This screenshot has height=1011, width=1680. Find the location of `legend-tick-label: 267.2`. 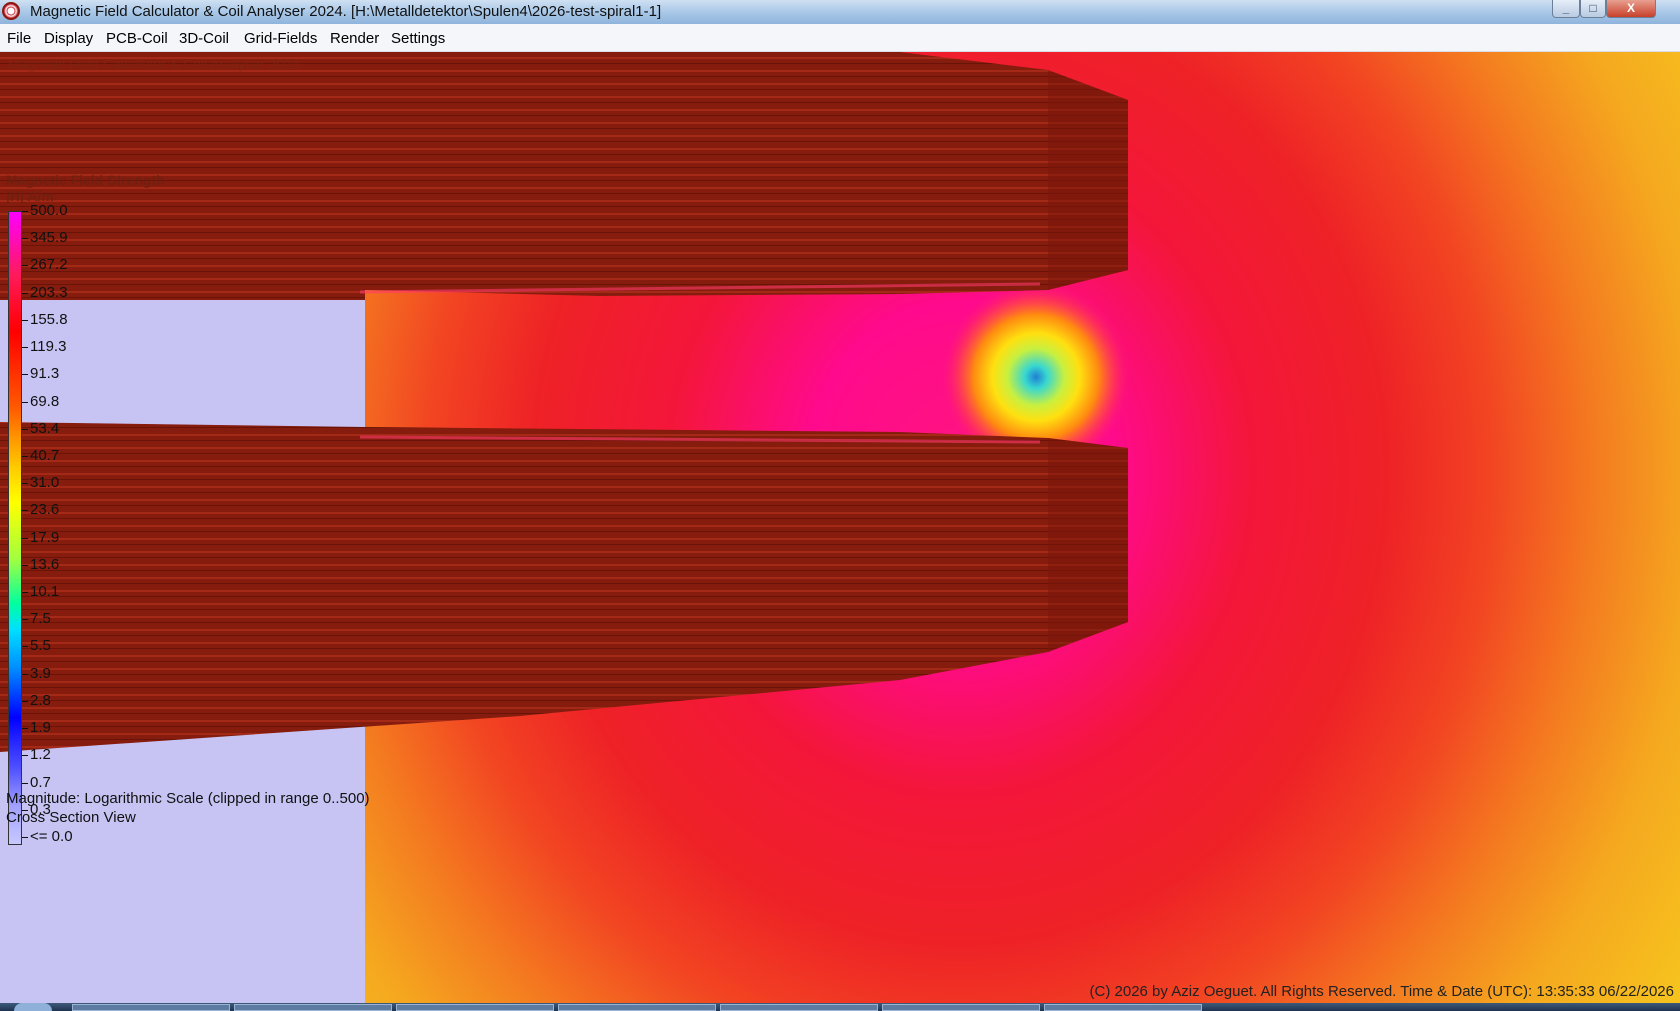

legend-tick-label: 267.2 is located at coordinates (49, 264).